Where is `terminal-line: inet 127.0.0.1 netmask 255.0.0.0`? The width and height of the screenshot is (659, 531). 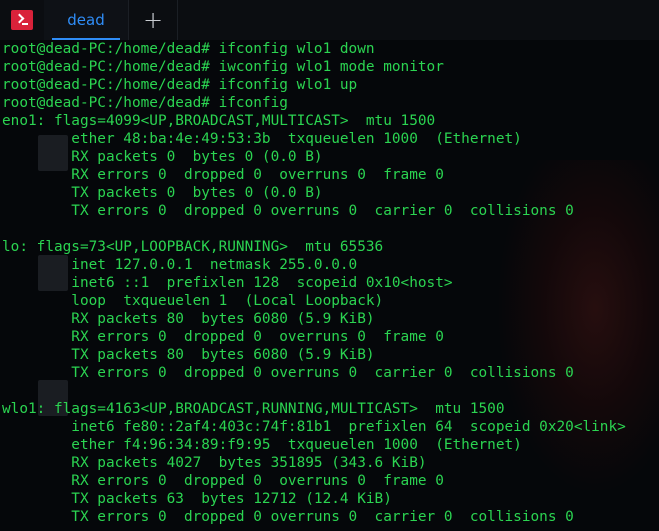
terminal-line: inet 127.0.0.1 netmask 255.0.0.0 is located at coordinates (180, 265).